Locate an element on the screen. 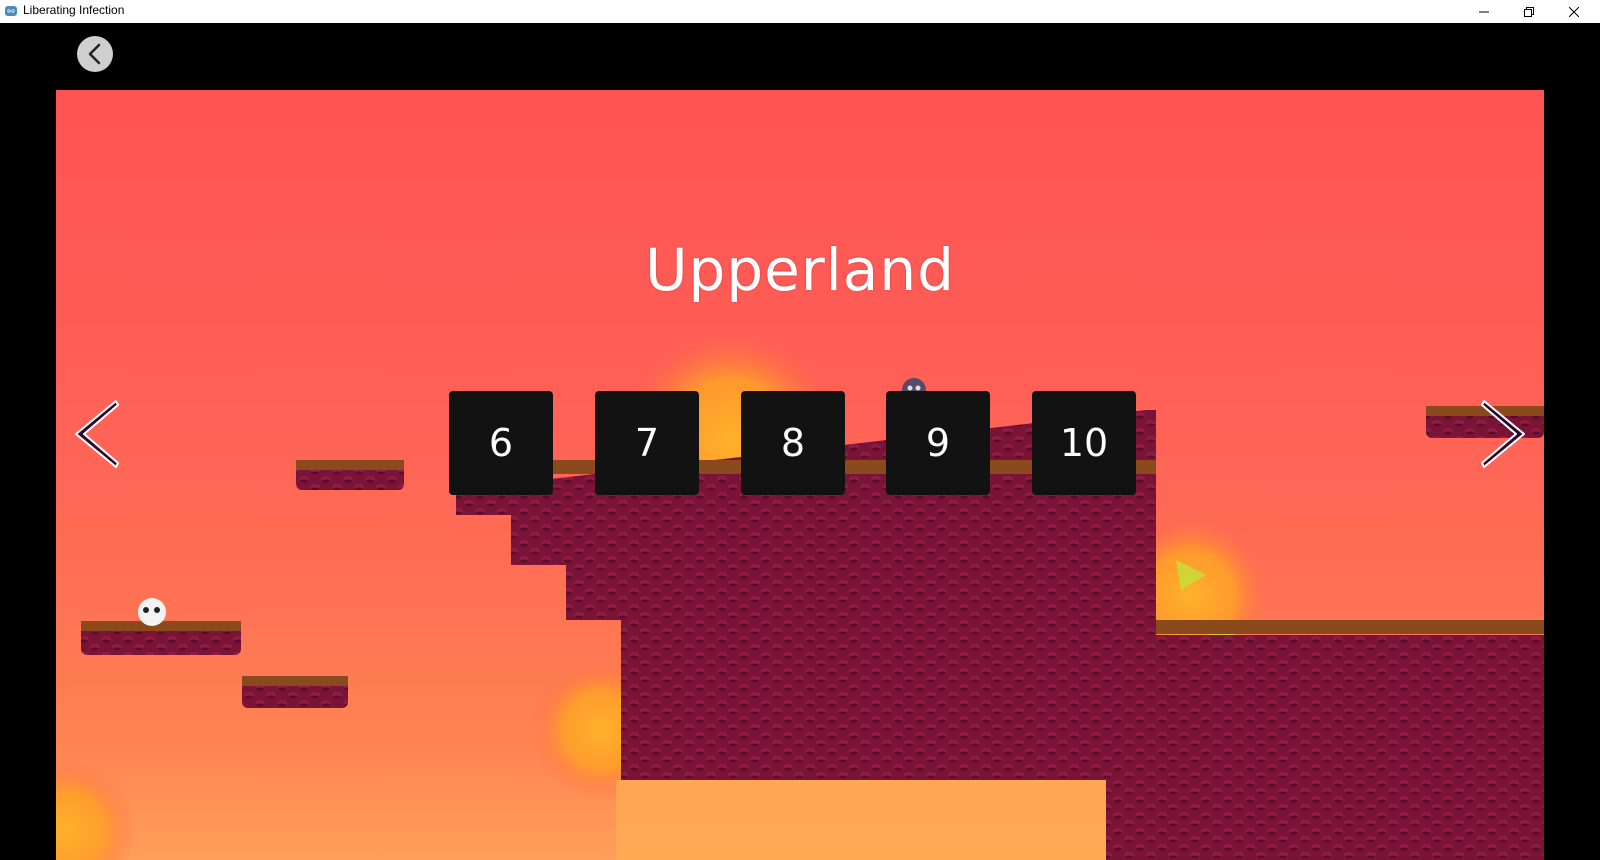  level-button-6: 6 is located at coordinates (501, 443).